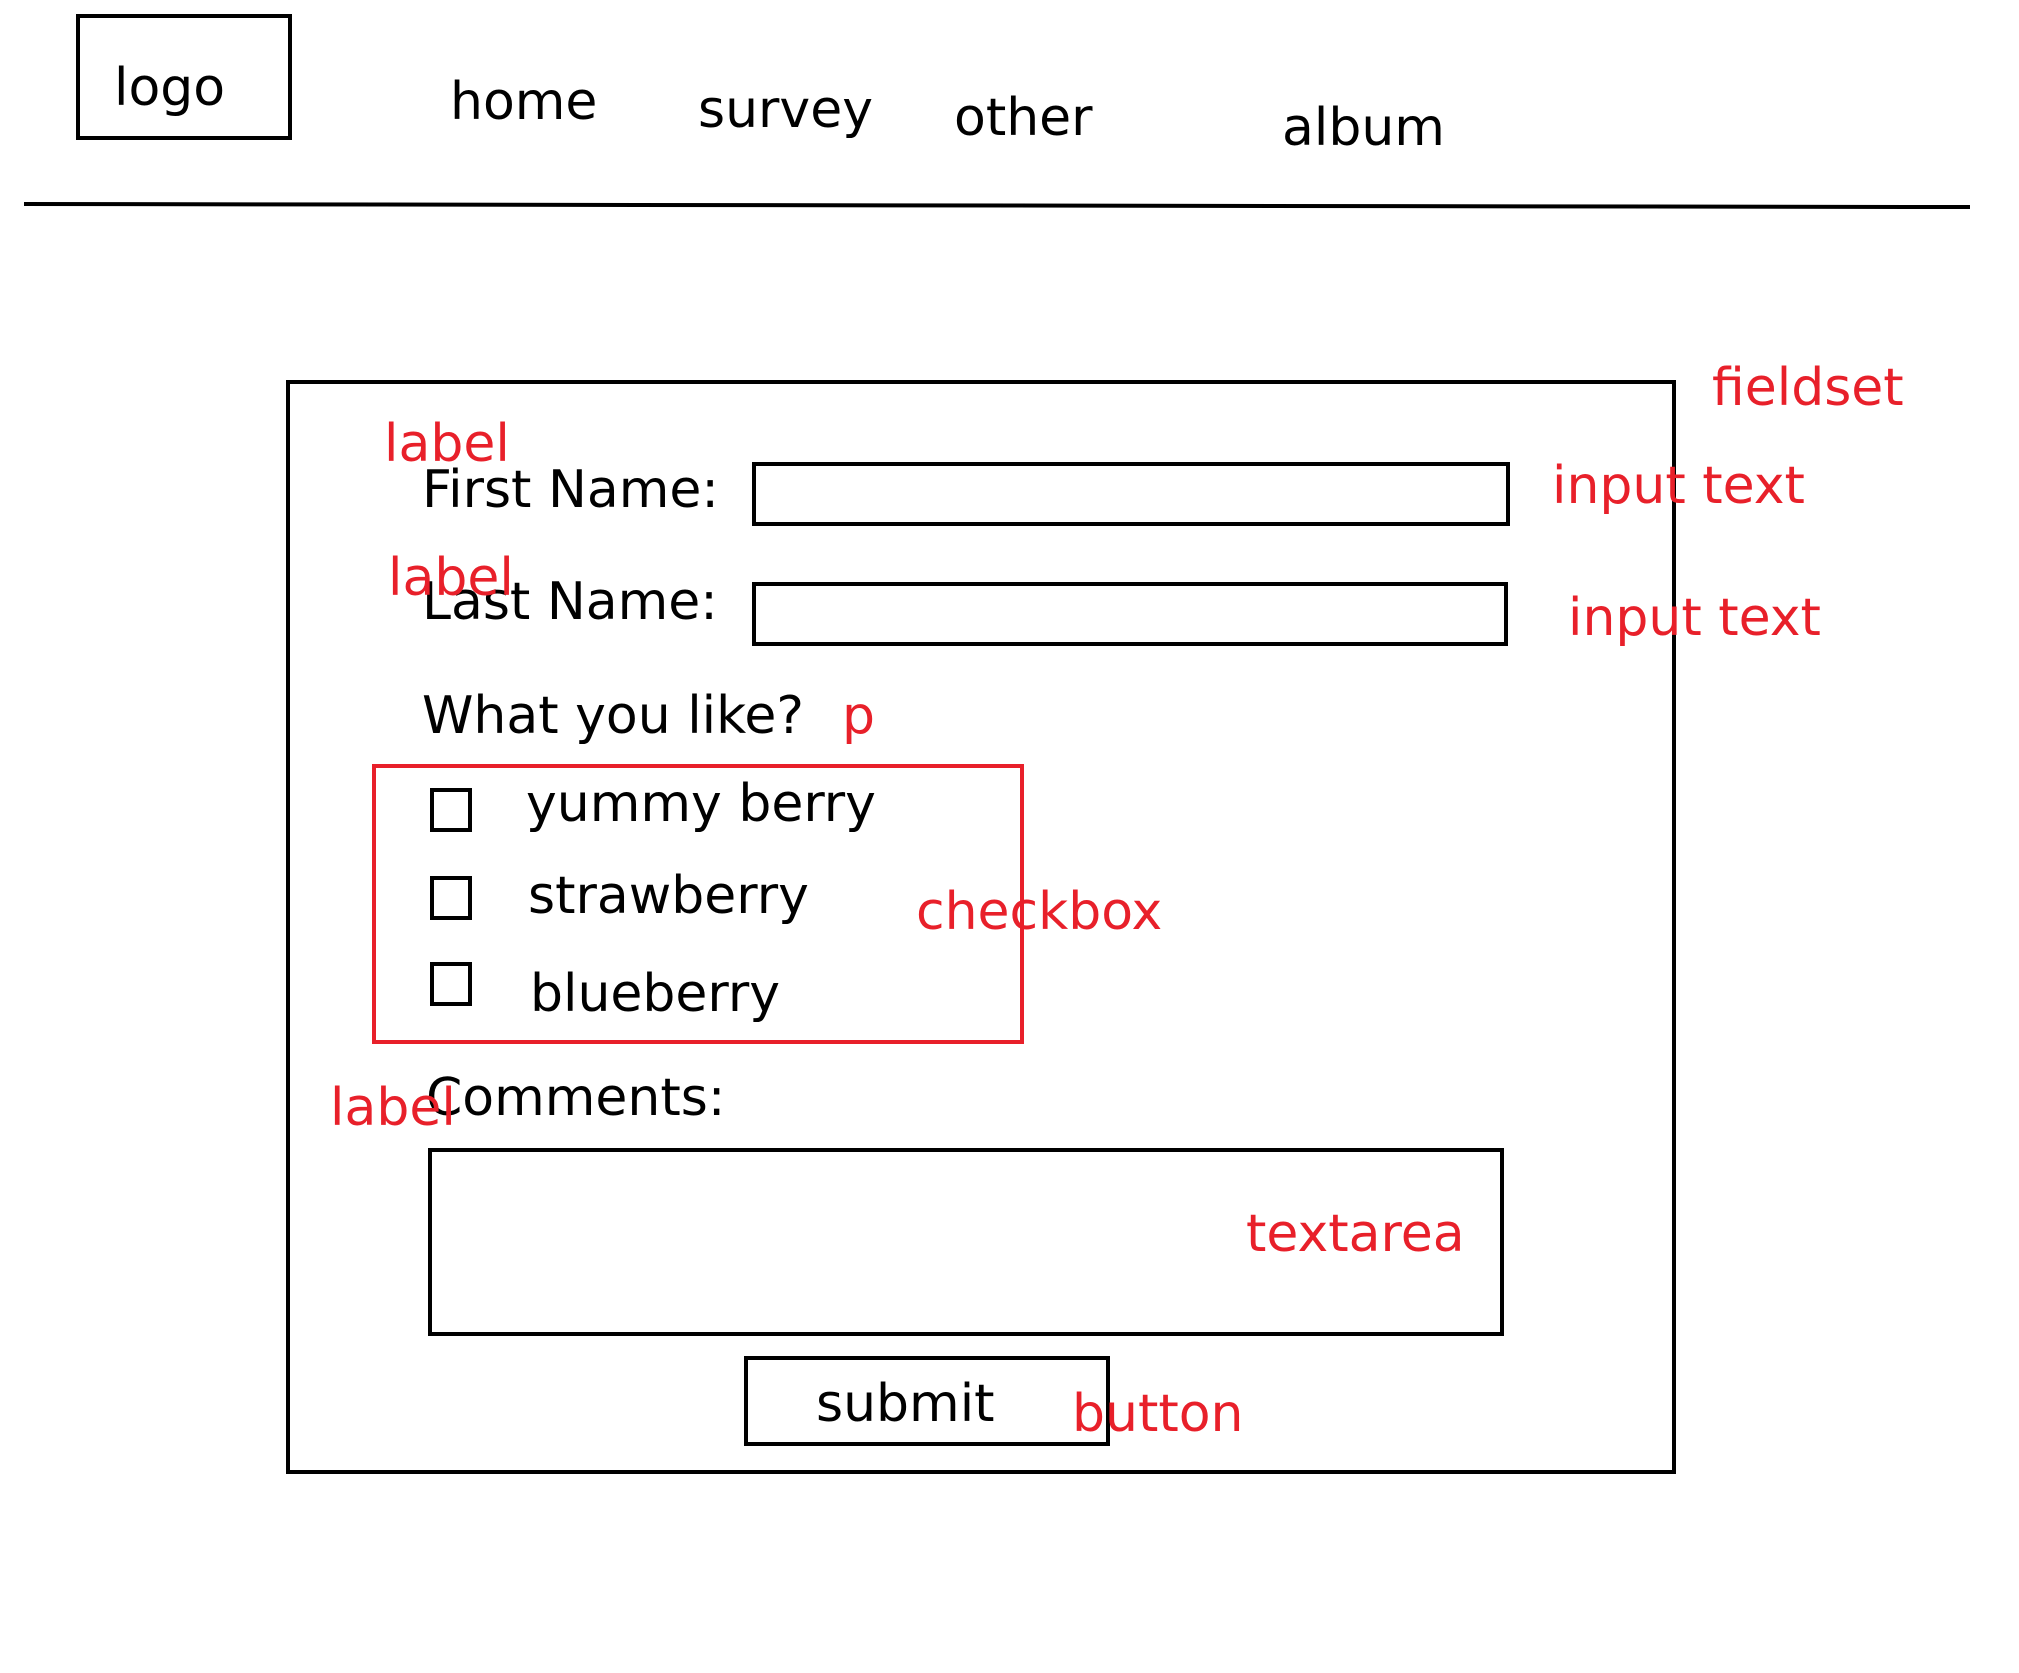  What do you see at coordinates (447, 444) in the screenshot?
I see `annotation-label-first: label` at bounding box center [447, 444].